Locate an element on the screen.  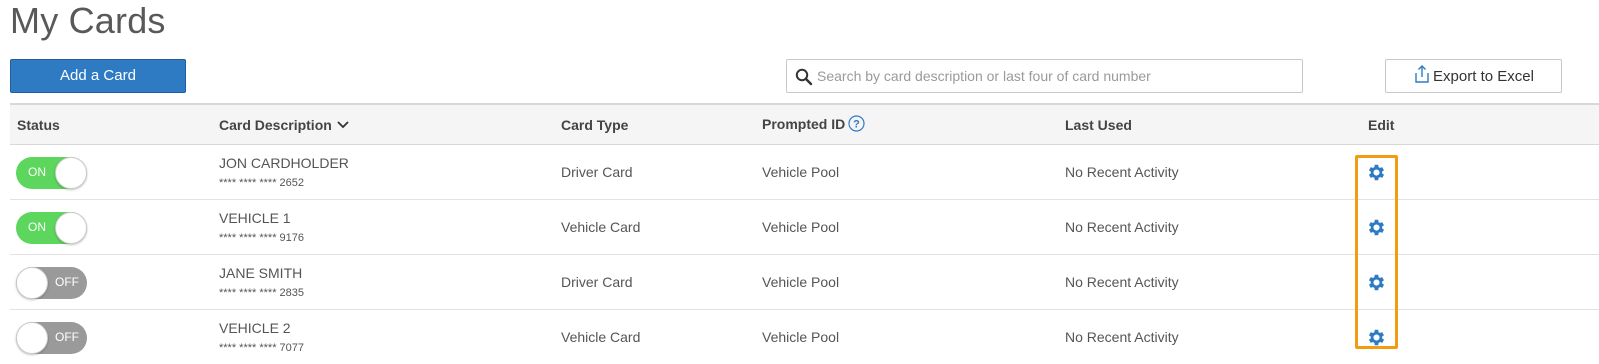
search-box is located at coordinates (1044, 76).